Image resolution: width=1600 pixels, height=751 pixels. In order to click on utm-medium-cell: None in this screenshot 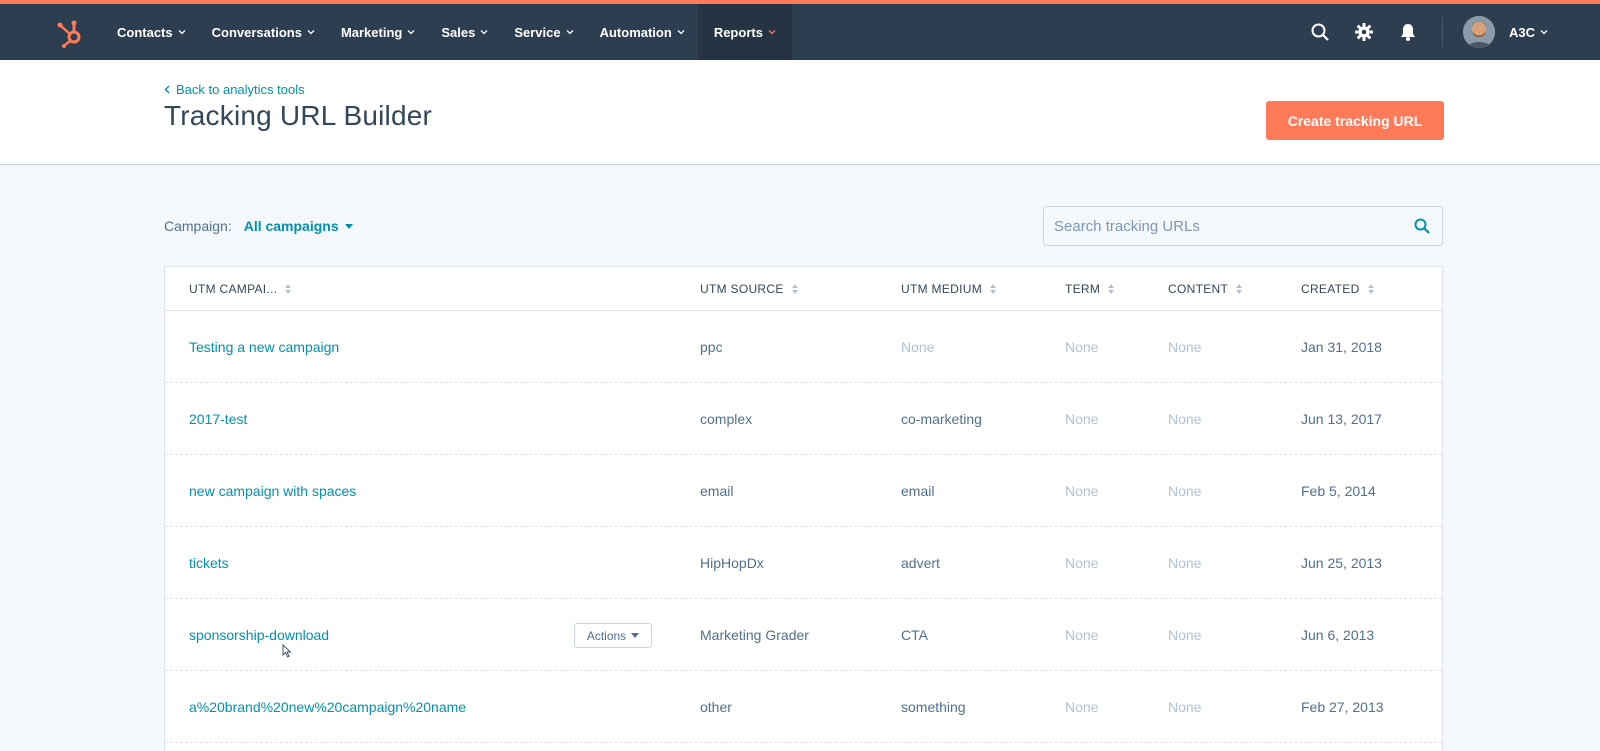, I will do `click(918, 347)`.